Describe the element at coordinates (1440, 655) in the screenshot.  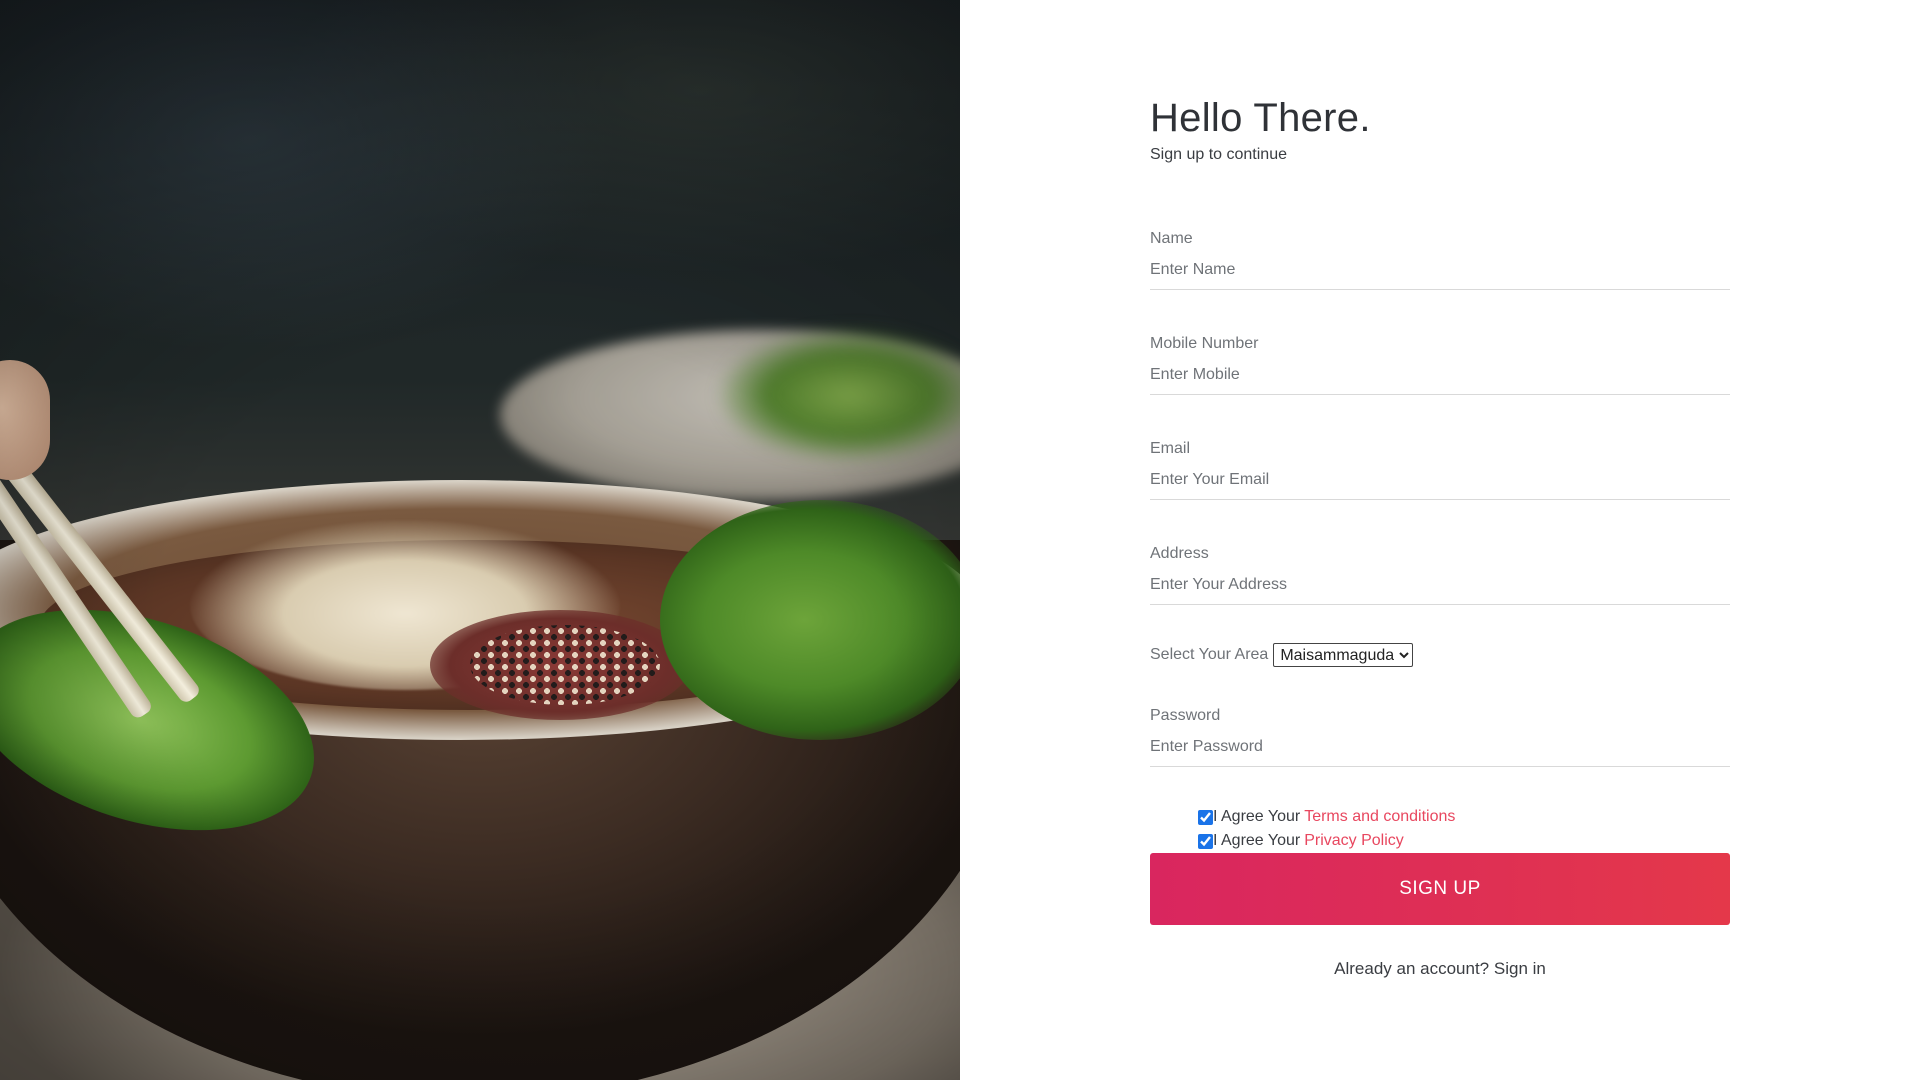
I see `area-field-group: Select Your Area Maisammaguda` at that location.